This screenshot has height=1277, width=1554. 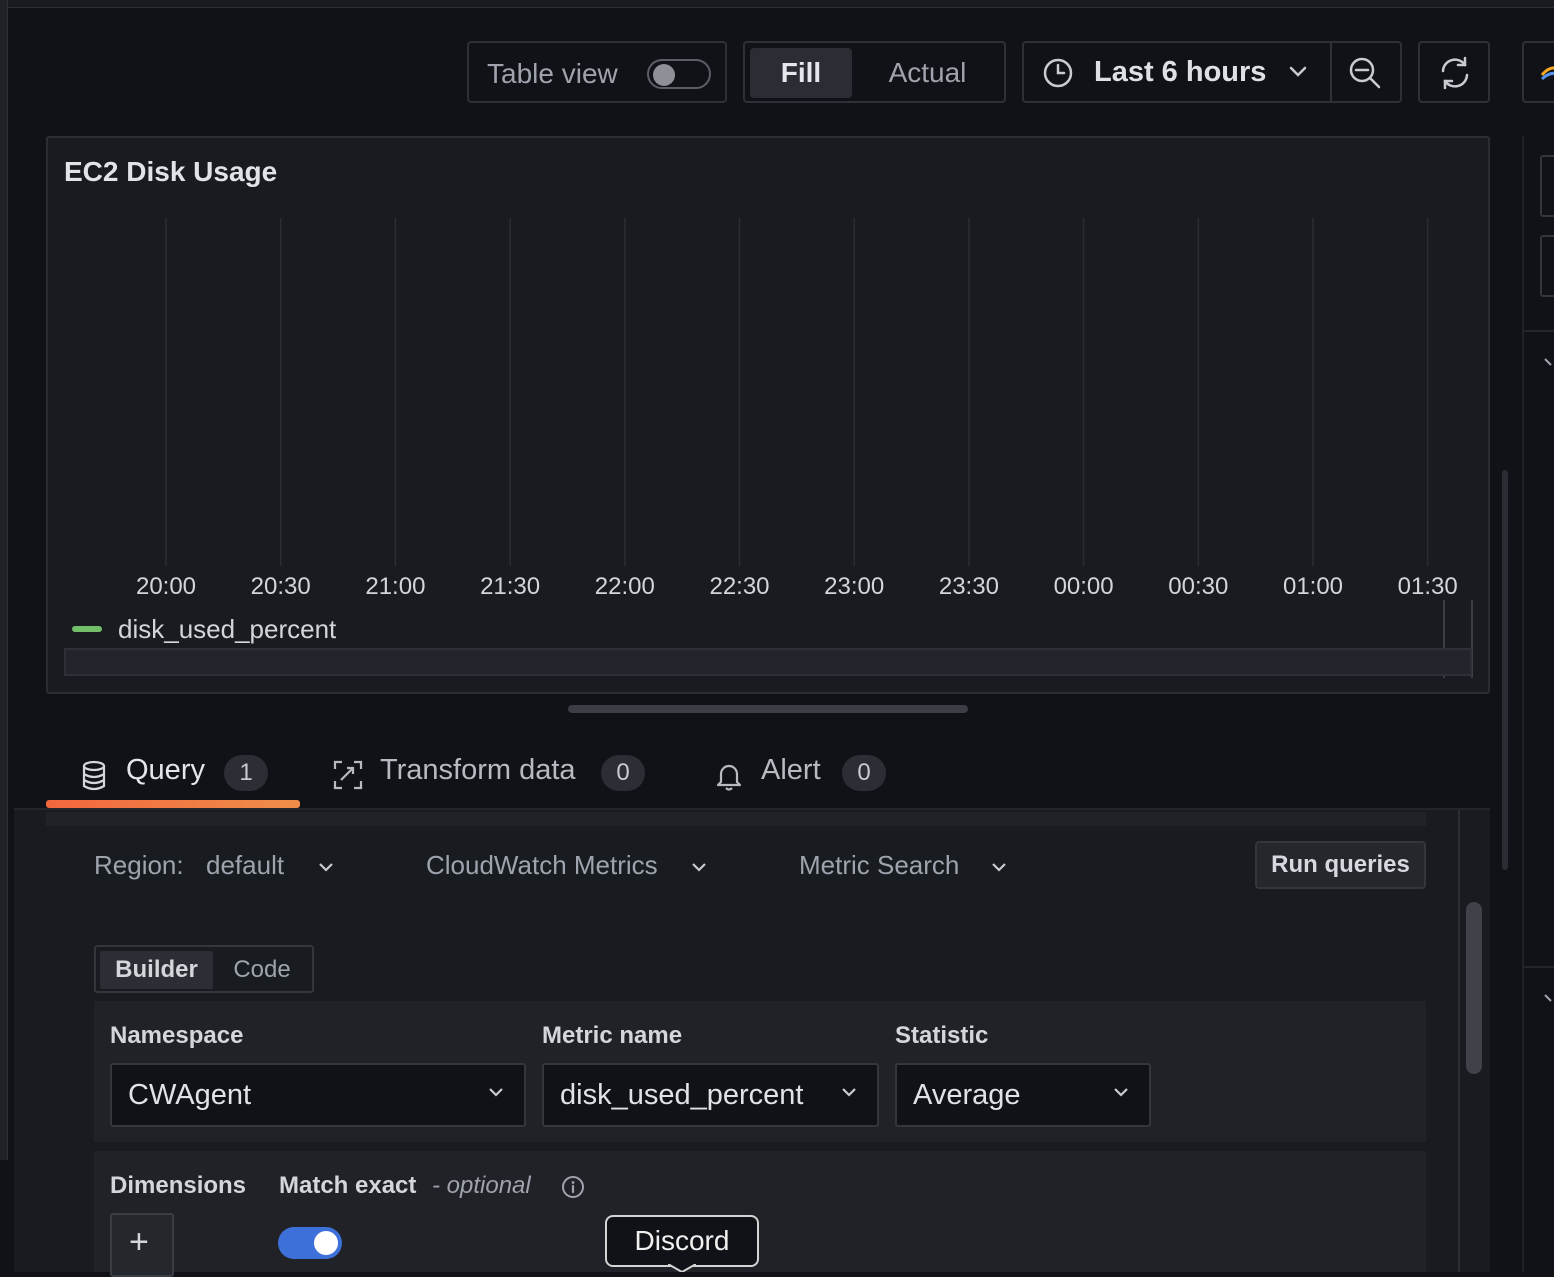 I want to click on x-tick-label: 01:30, so click(x=1428, y=586).